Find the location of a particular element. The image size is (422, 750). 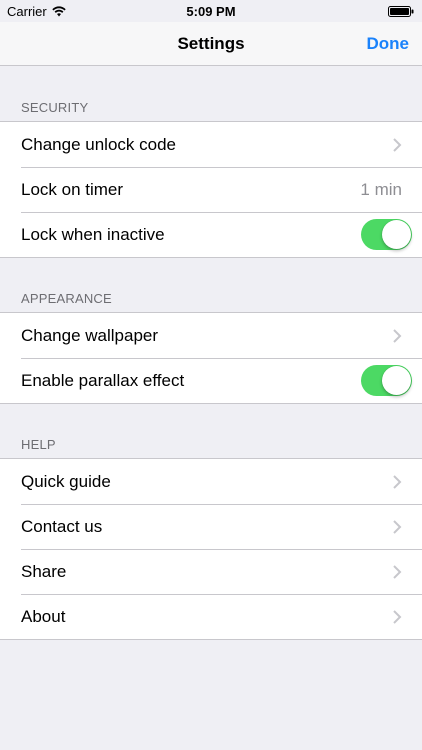

battery-icon is located at coordinates (401, 11).